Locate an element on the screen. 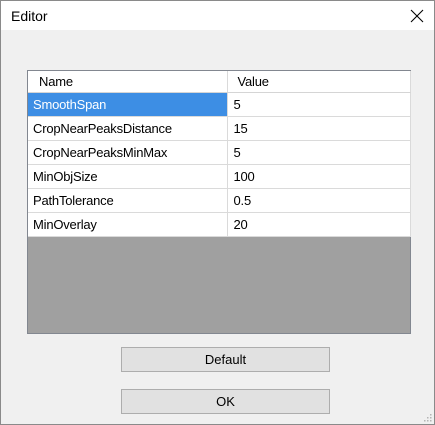 The height and width of the screenshot is (425, 435). window-title: Editor is located at coordinates (29, 16).